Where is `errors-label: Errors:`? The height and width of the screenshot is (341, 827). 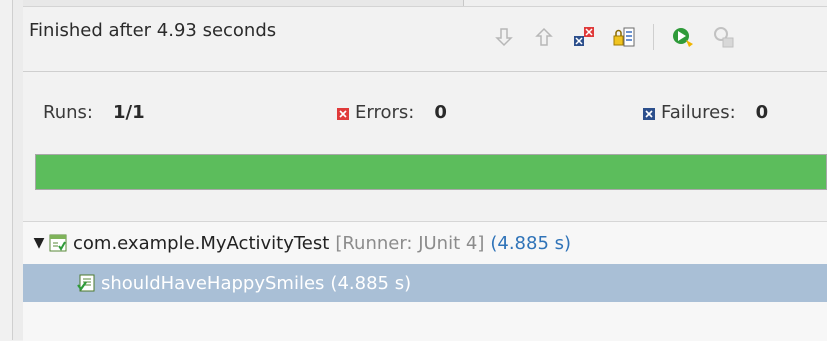 errors-label: Errors: is located at coordinates (385, 112).